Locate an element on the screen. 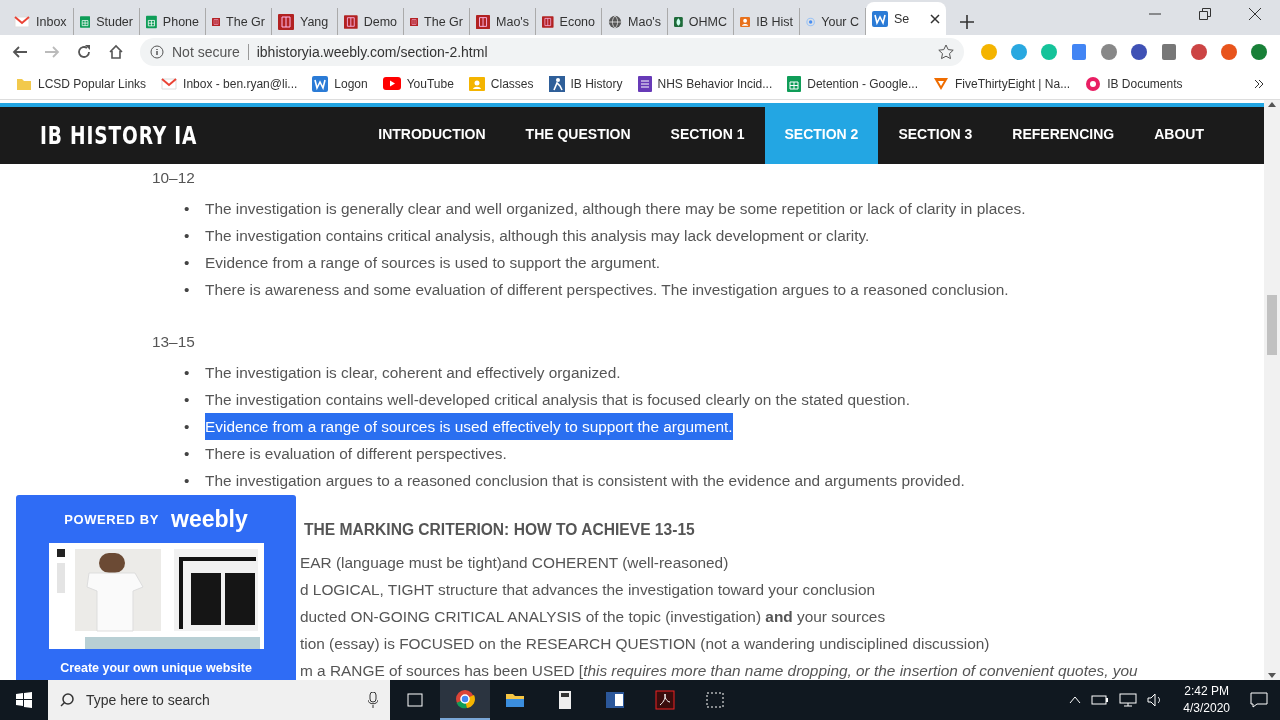  criterion-text: The investigation contains well-developed critical analysis that is focused clearly on the stated question. is located at coordinates (557, 400).